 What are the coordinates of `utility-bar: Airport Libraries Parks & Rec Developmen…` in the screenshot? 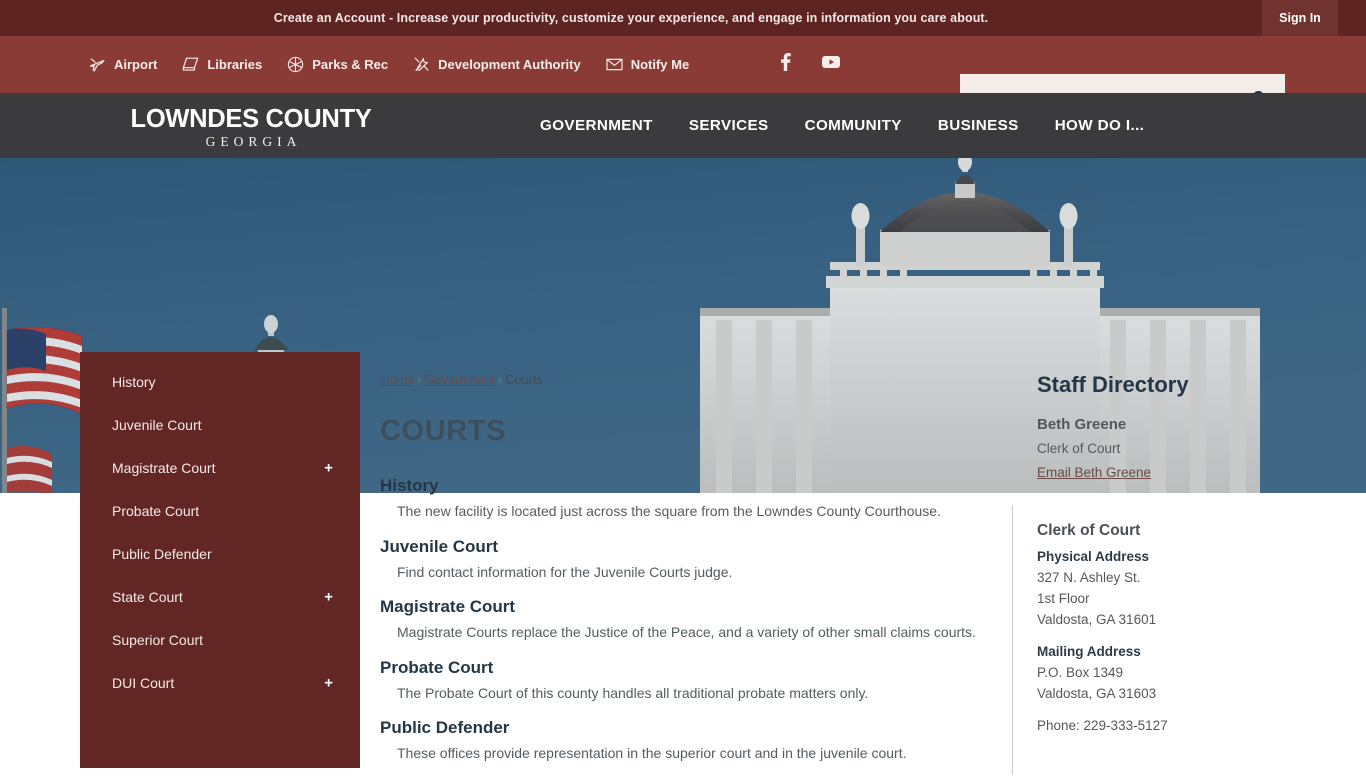 It's located at (683, 81).